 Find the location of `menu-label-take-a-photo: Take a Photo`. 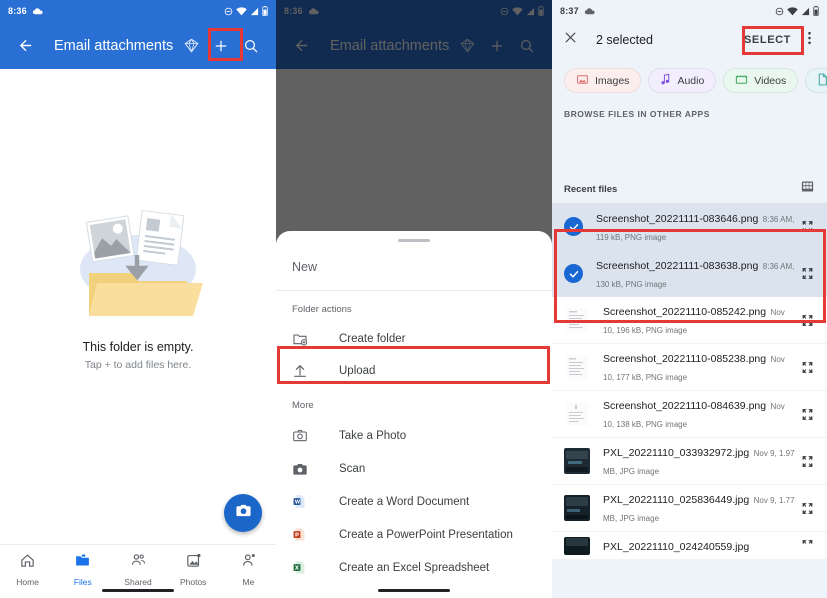

menu-label-take-a-photo: Take a Photo is located at coordinates (373, 435).